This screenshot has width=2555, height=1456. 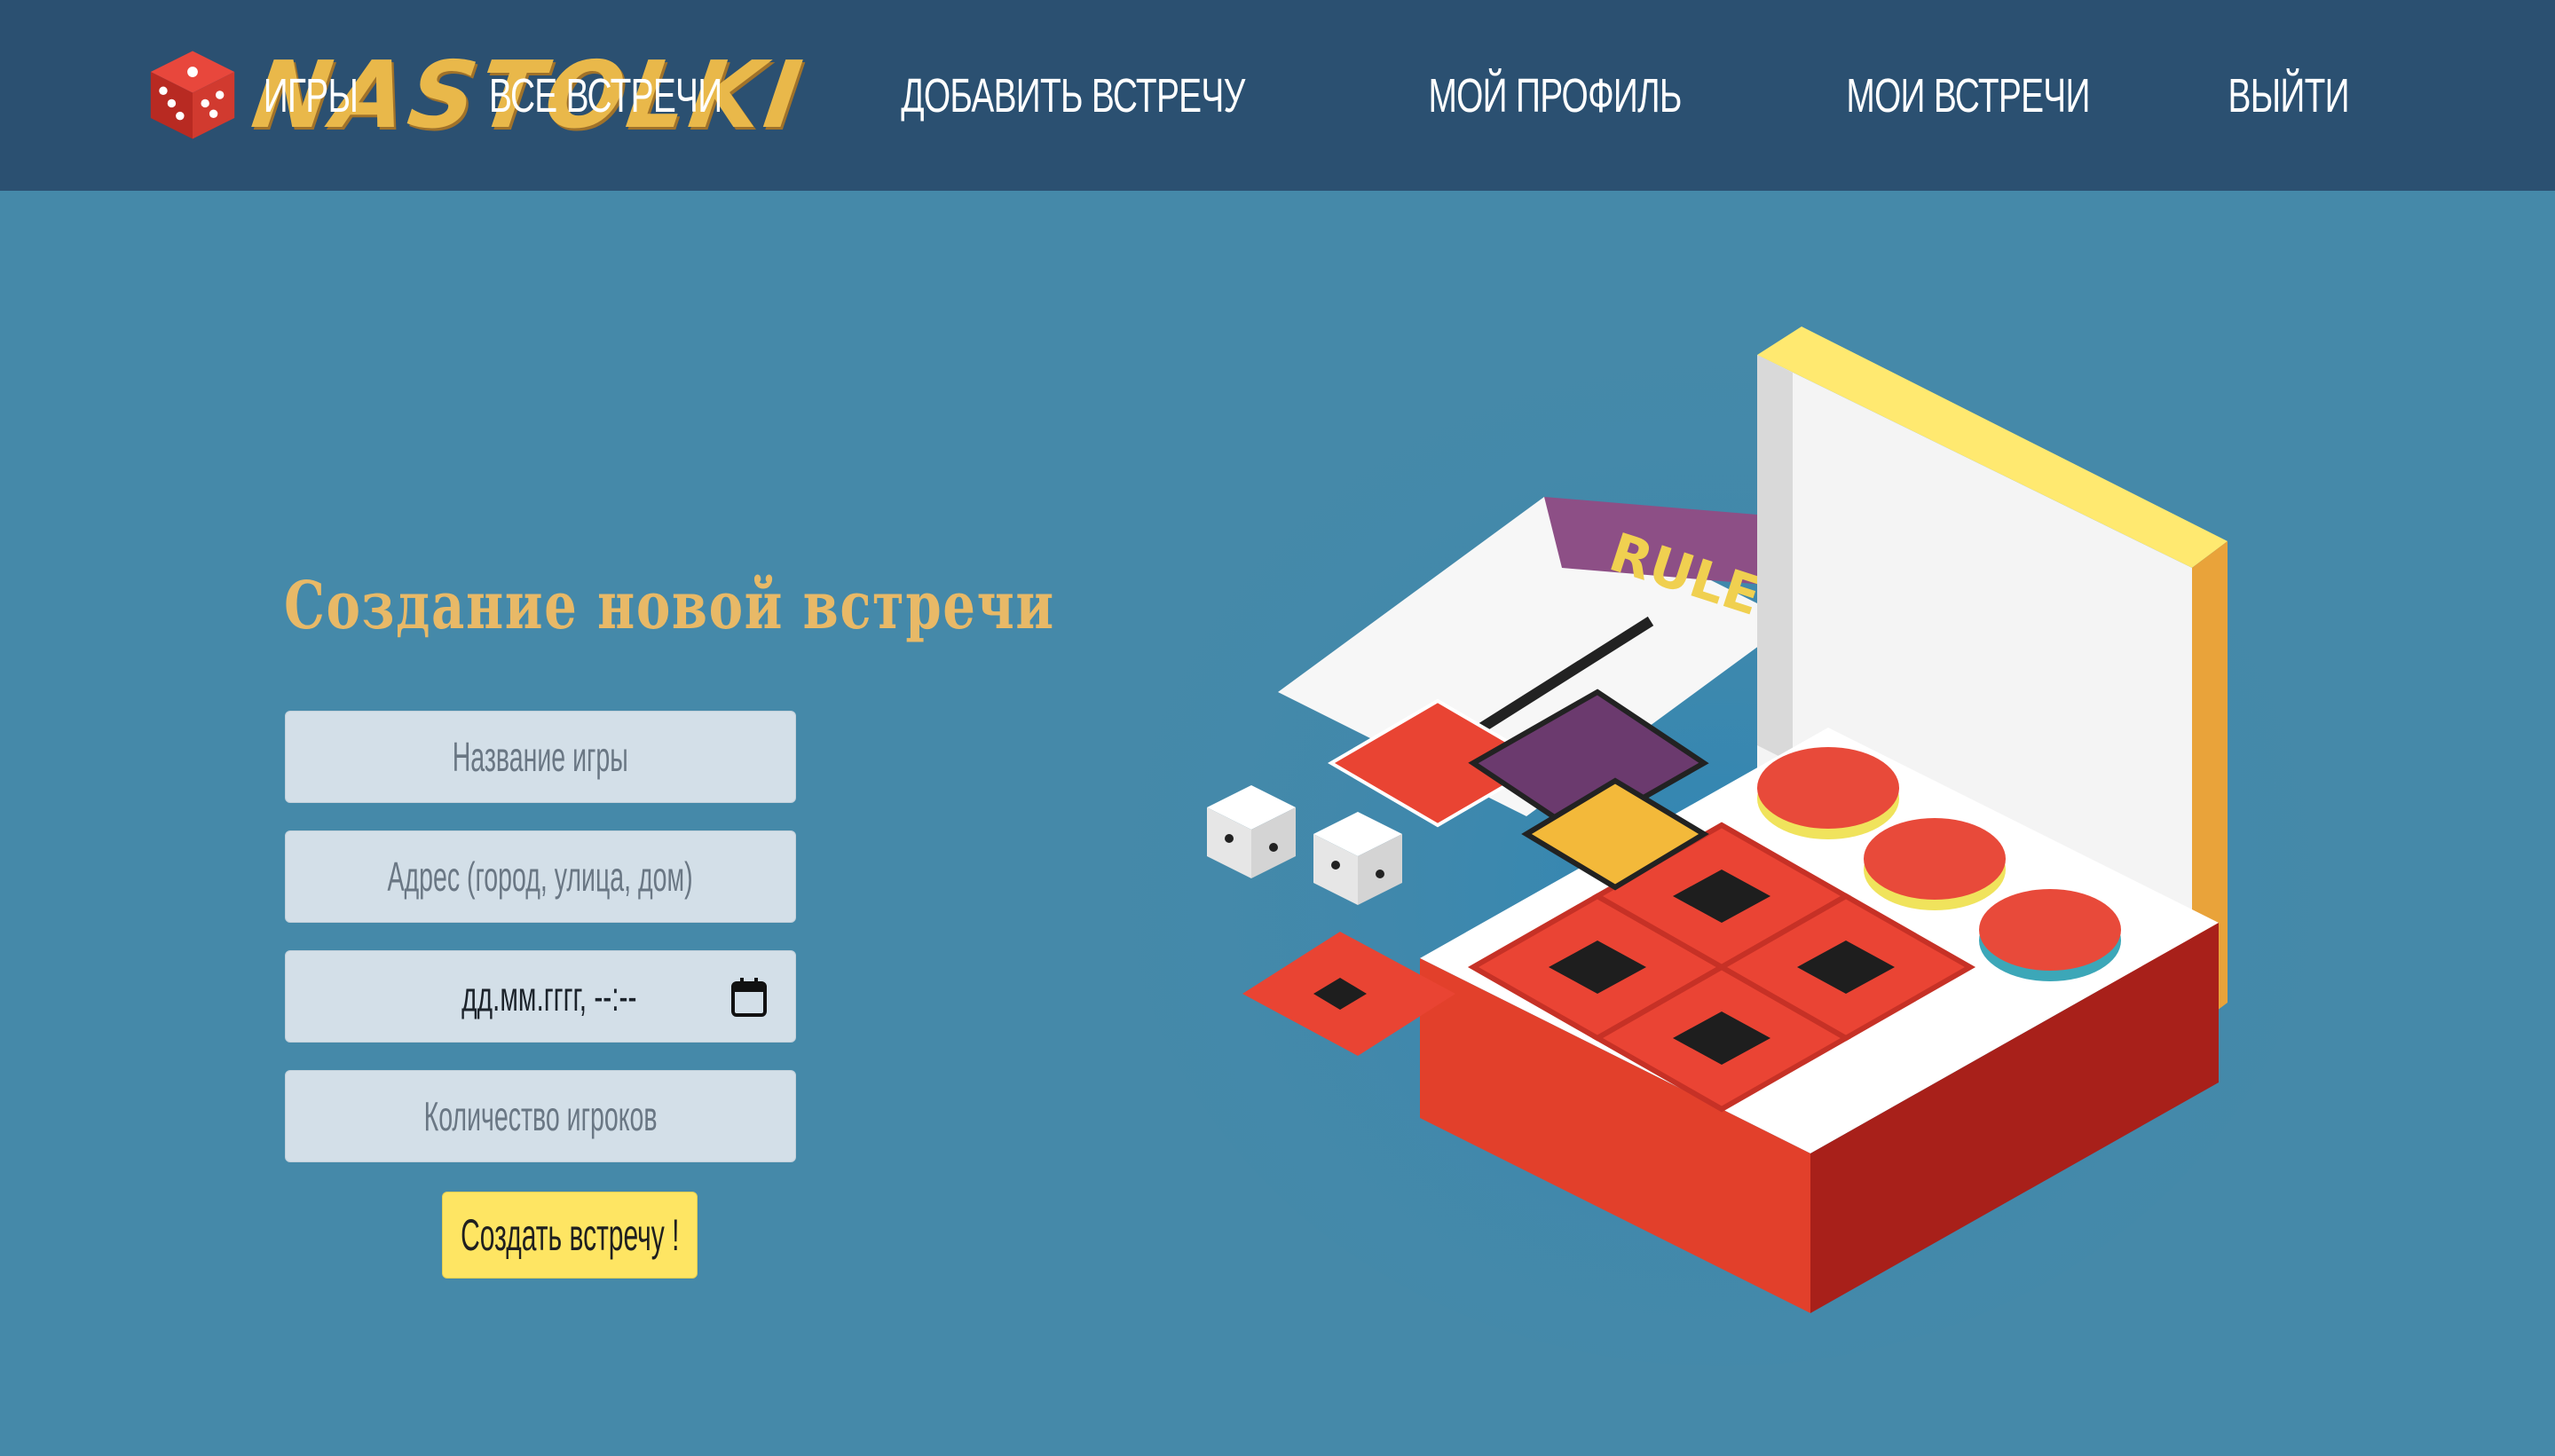 I want to click on nav-all-meetings: ВСЕ ВСТРЕЧИ, so click(x=605, y=95).